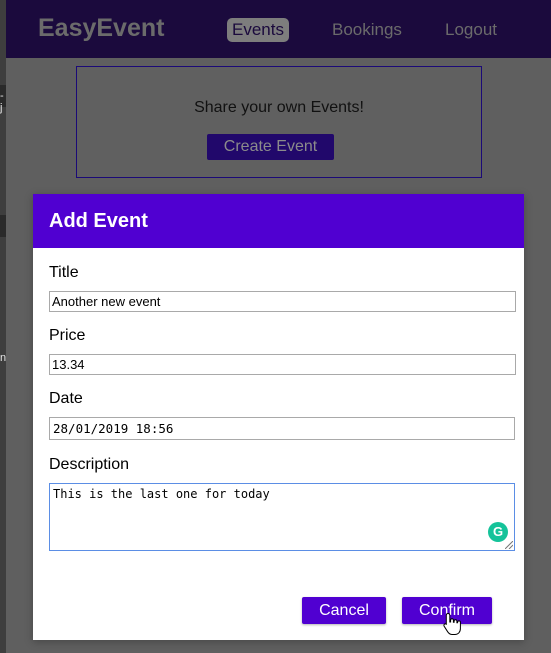  I want to click on description-text: This is the last one for today, so click(161, 494).